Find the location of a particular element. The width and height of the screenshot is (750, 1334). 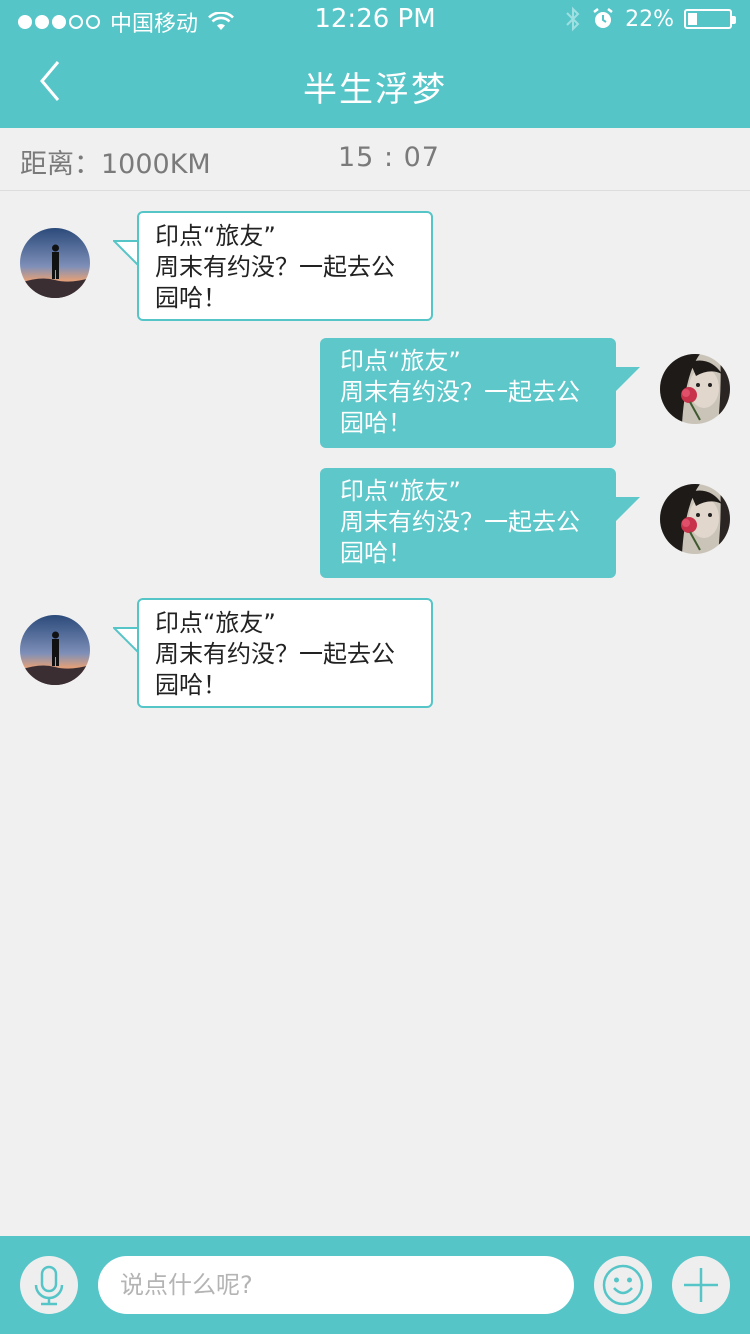

smiley-icon is located at coordinates (623, 1285).